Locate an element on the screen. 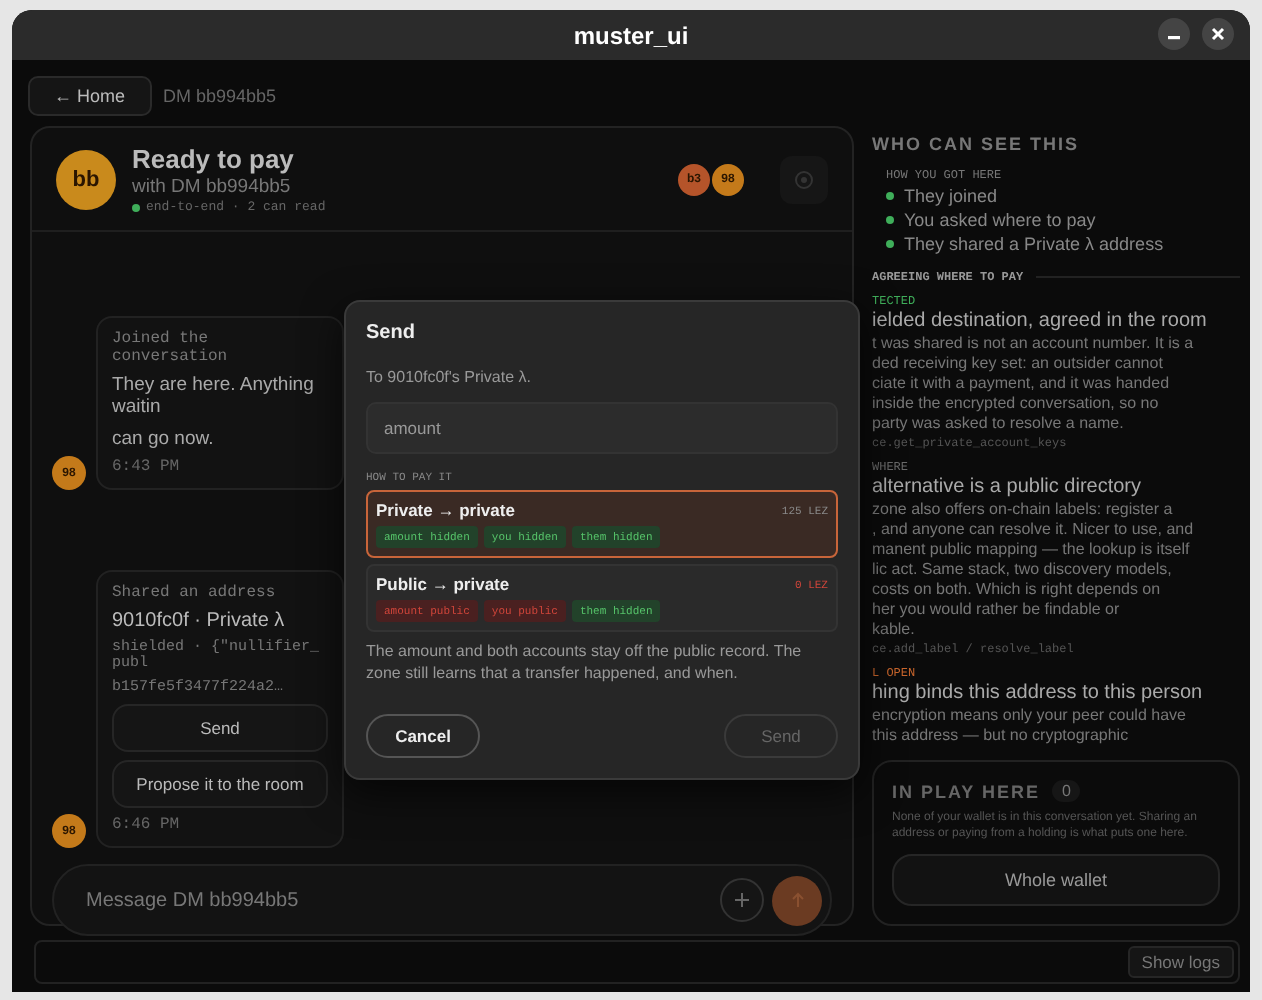 Image resolution: width=1262 pixels, height=1000 pixels. window-title: muster_ui is located at coordinates (631, 35).